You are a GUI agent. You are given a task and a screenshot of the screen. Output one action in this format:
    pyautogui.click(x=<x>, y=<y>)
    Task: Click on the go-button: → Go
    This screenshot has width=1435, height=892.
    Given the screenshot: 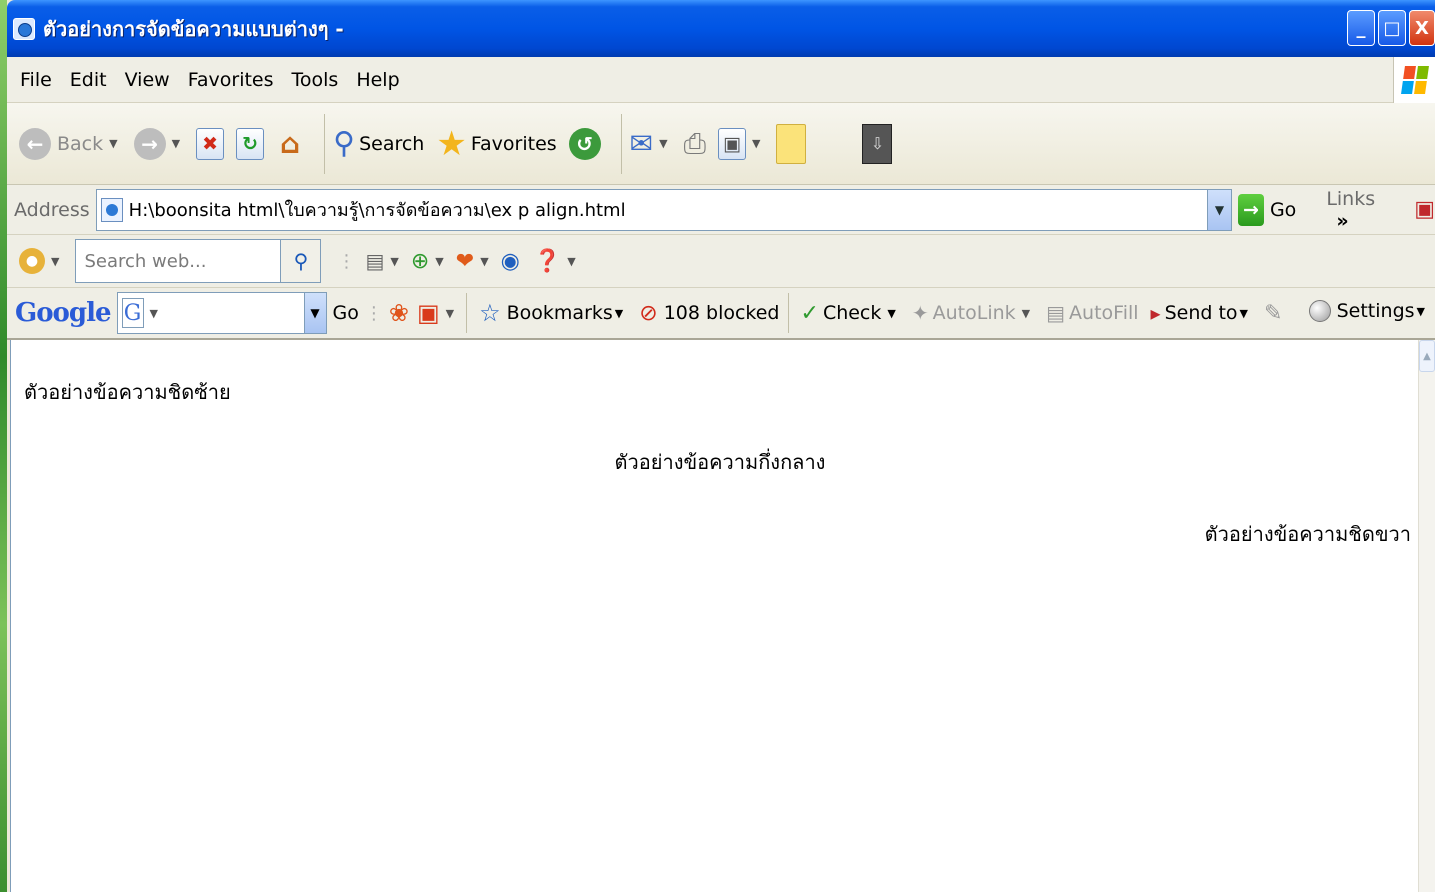 What is the action you would take?
    pyautogui.click(x=1267, y=209)
    